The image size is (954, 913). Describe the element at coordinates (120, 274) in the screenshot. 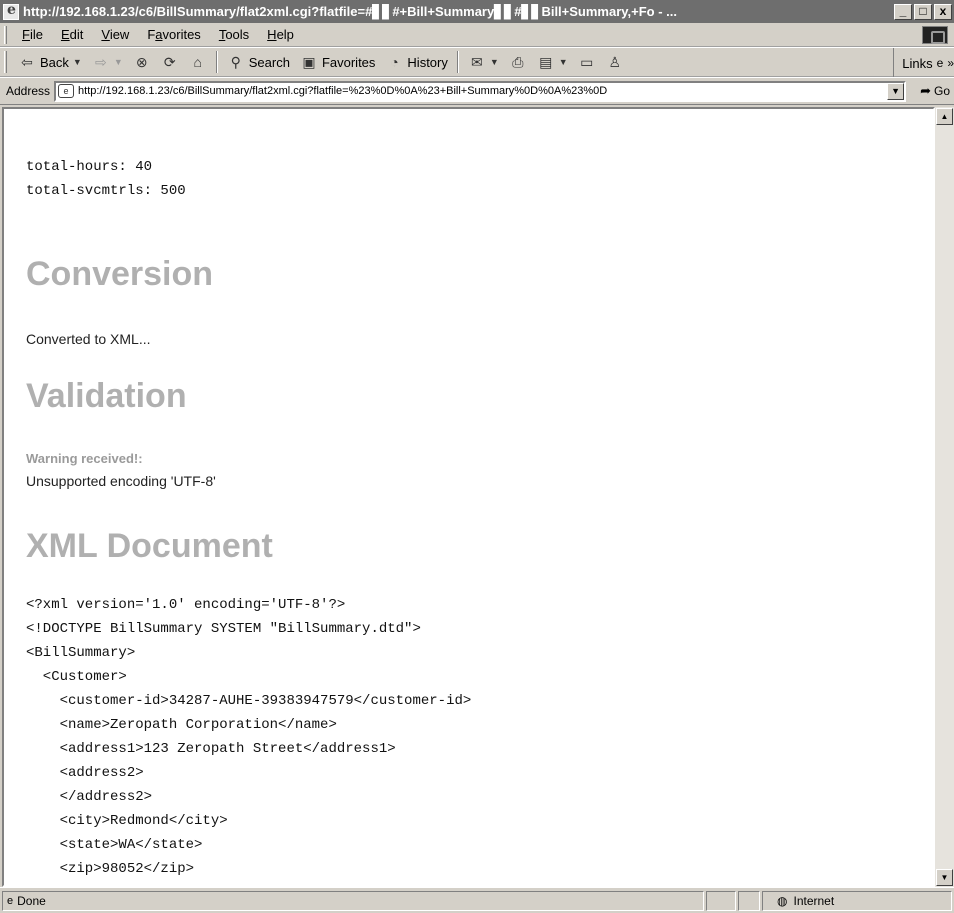

I see `conversion-heading: Conversion` at that location.